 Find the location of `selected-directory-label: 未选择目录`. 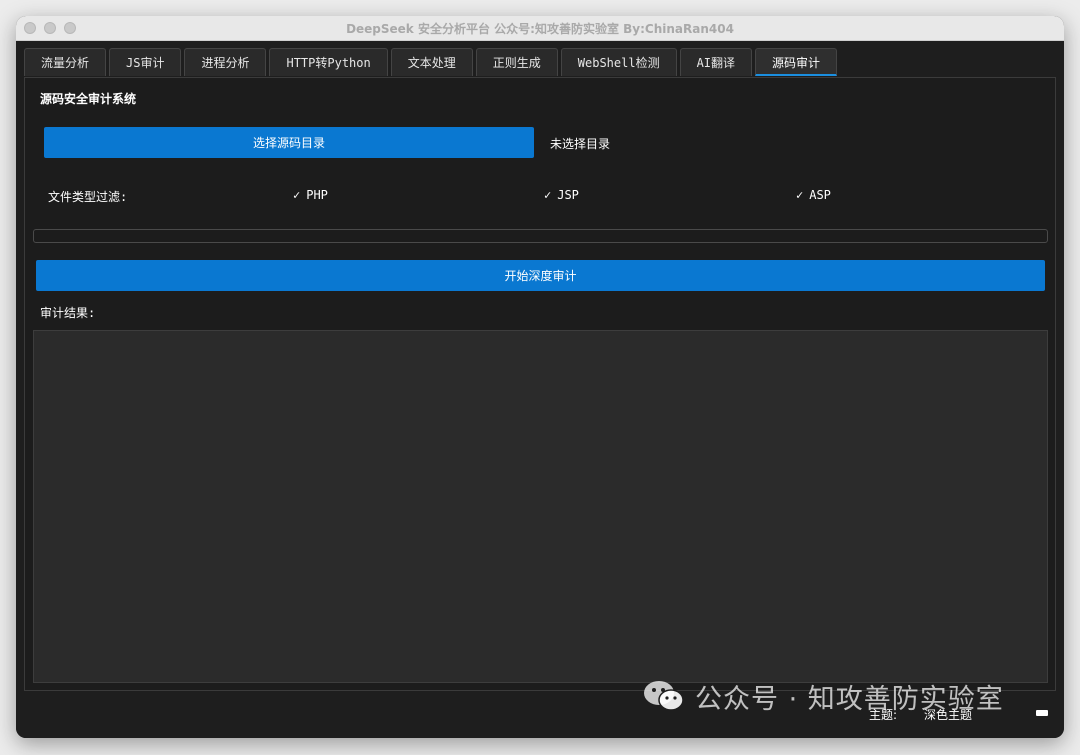

selected-directory-label: 未选择目录 is located at coordinates (580, 144).